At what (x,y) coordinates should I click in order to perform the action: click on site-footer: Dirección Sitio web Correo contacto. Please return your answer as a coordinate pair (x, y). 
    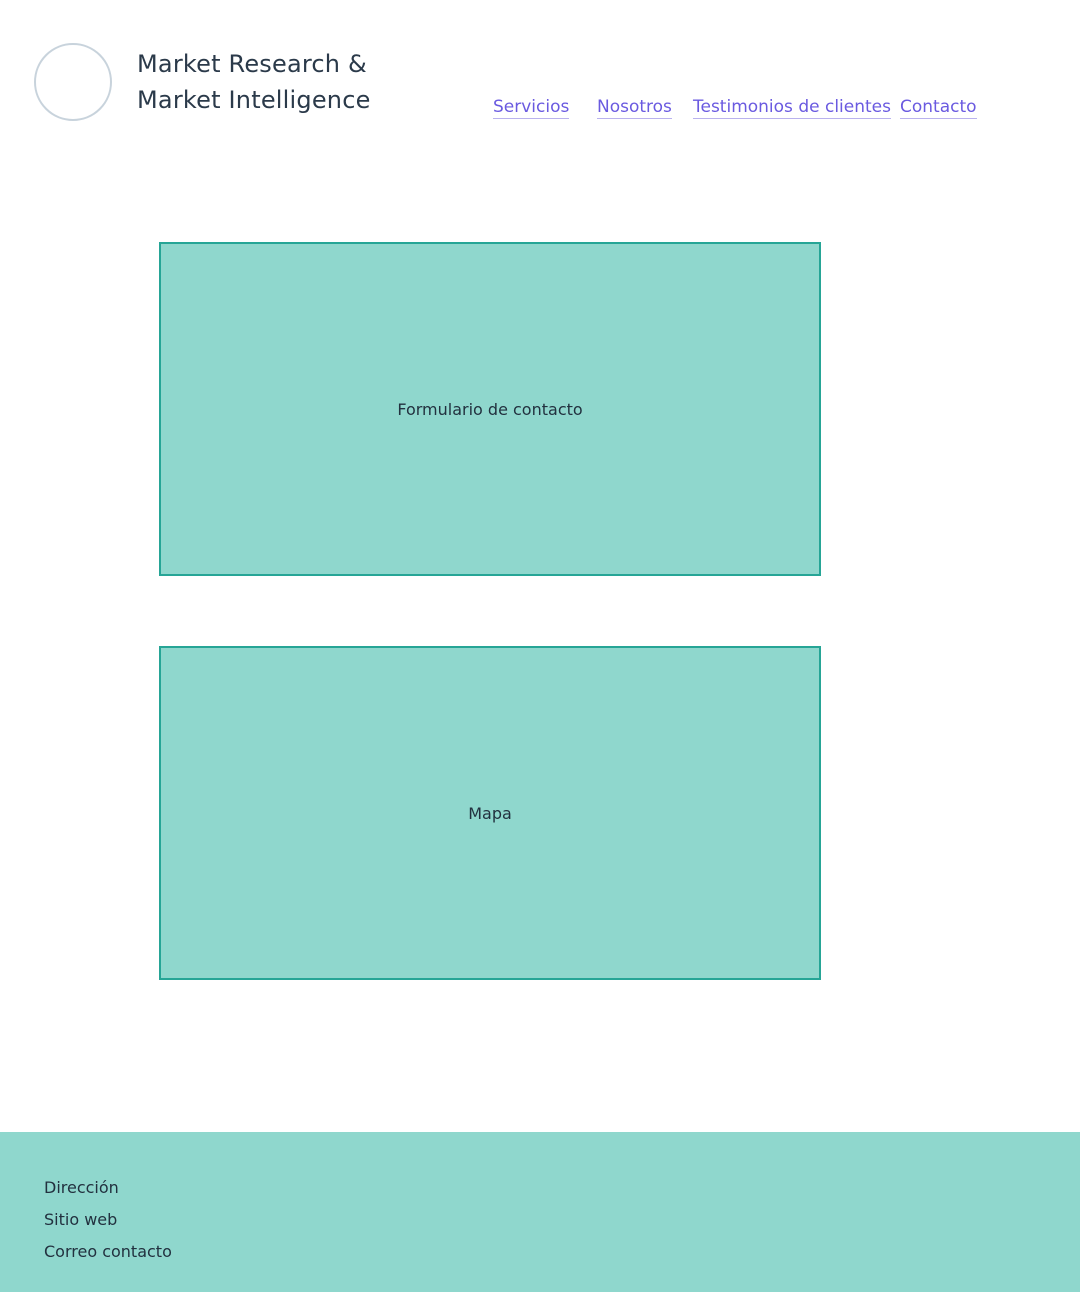
    Looking at the image, I should click on (540, 1212).